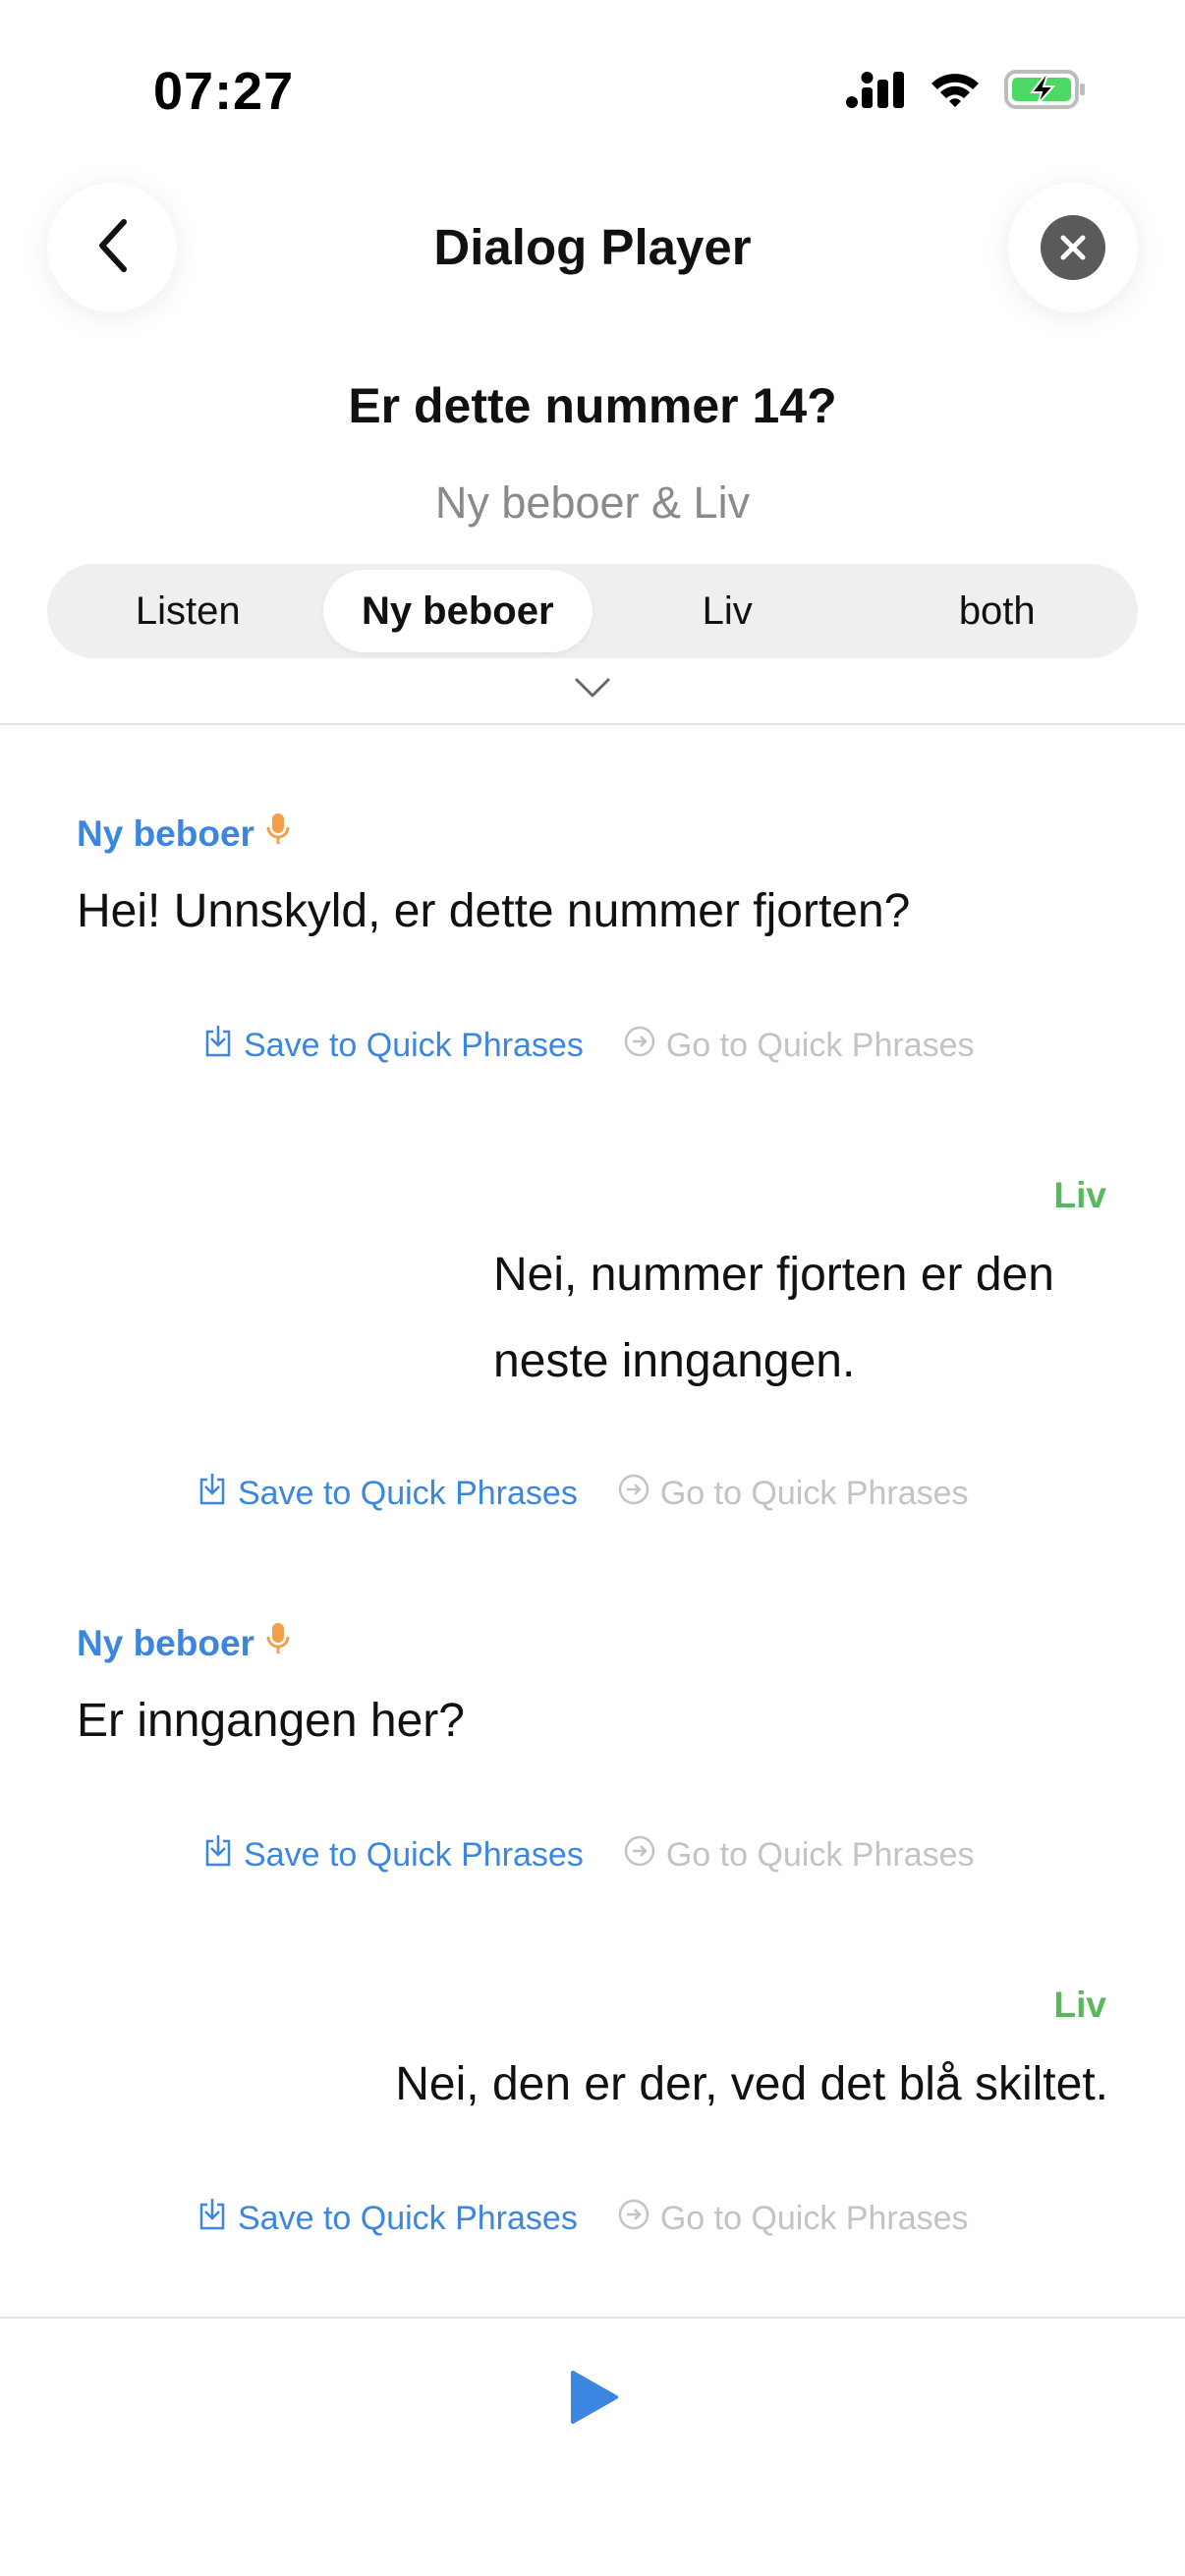 The image size is (1185, 2576). I want to click on message-text: Er inngangen her?, so click(271, 1721).